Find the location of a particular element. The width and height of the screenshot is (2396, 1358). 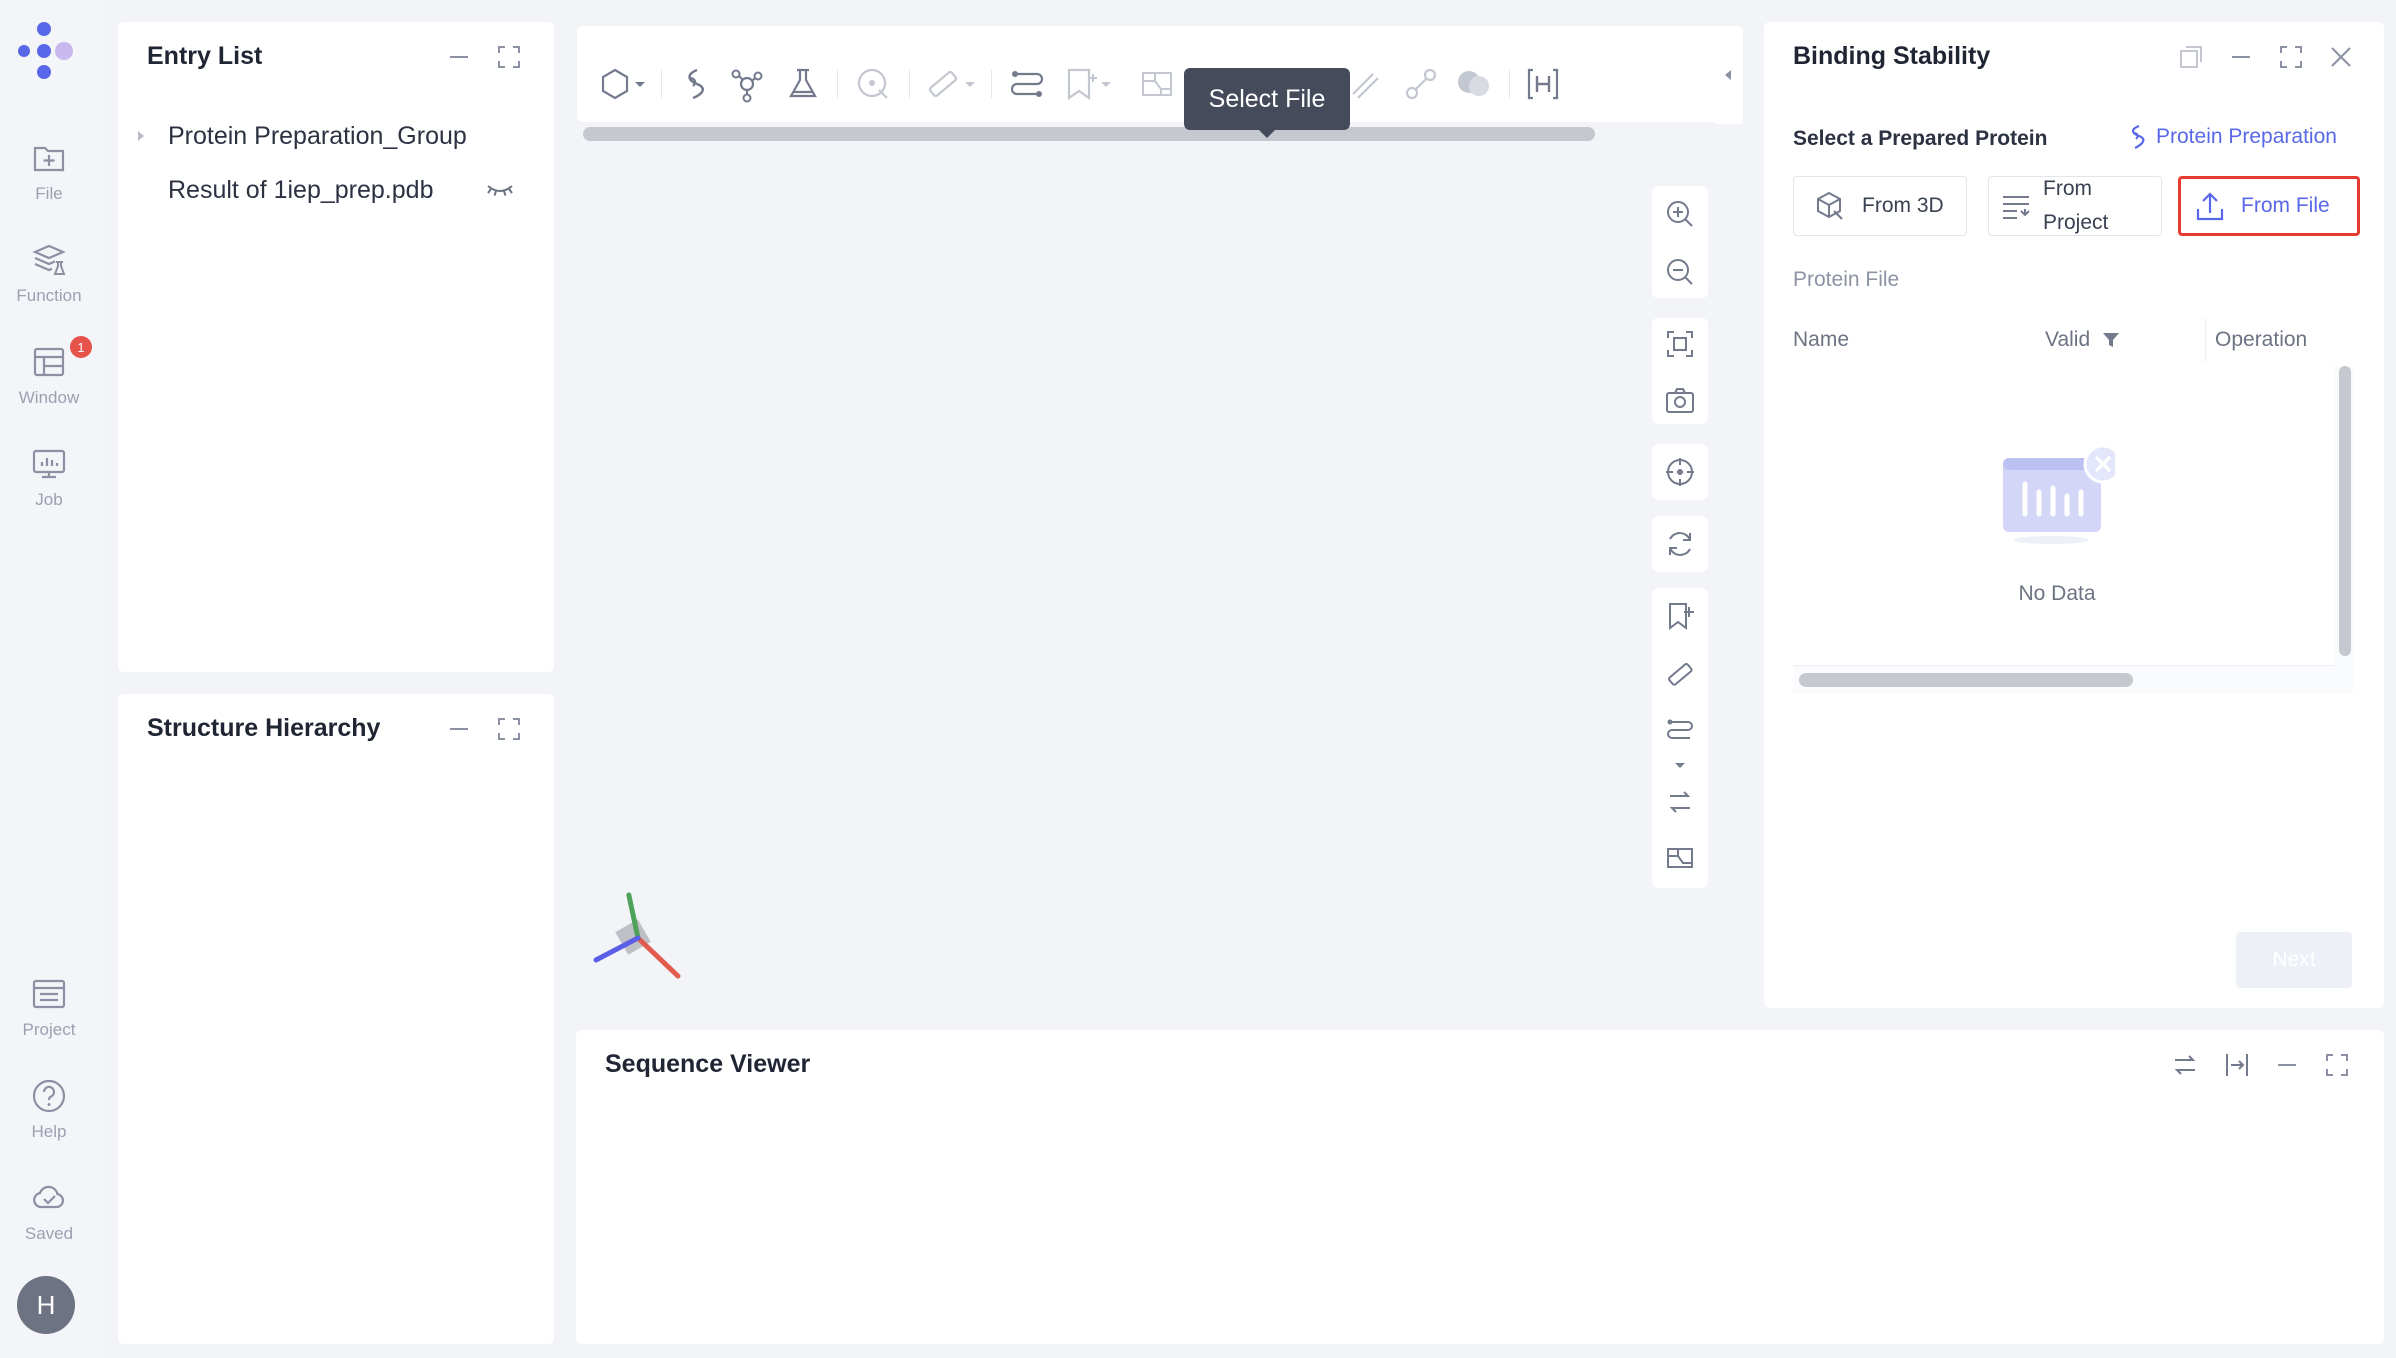

nav-saved: Saved is located at coordinates (49, 1224).